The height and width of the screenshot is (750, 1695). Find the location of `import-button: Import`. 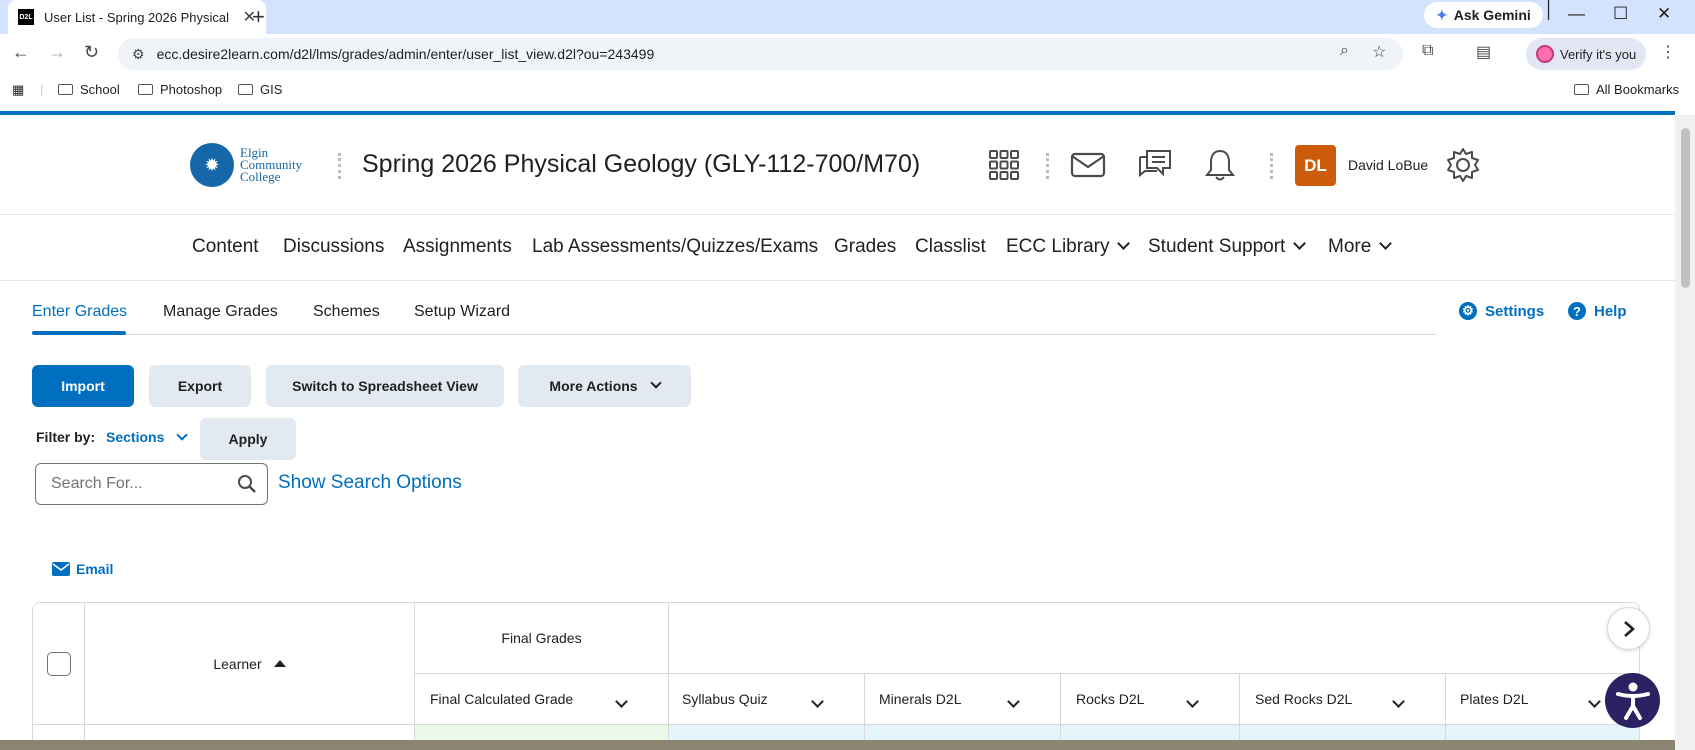

import-button: Import is located at coordinates (83, 386).